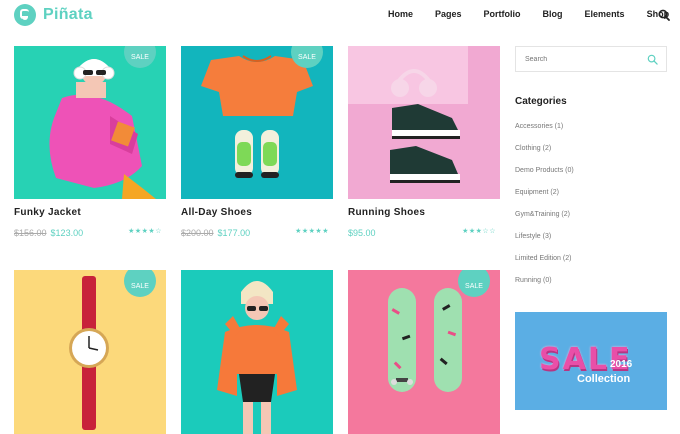 The width and height of the screenshot is (680, 434). I want to click on product-card: SALE Funky Jacket $156.00 $123.00 ★★★★☆, so click(90, 142).